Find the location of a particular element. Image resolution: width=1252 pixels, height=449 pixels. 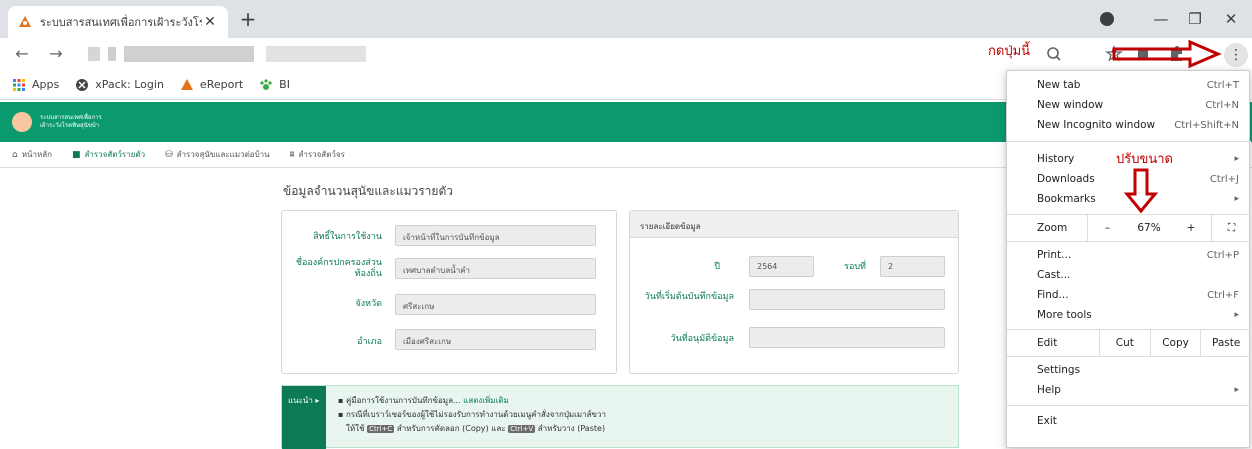

menu-shortcut: Ctrl+Shift+N is located at coordinates (1206, 125).